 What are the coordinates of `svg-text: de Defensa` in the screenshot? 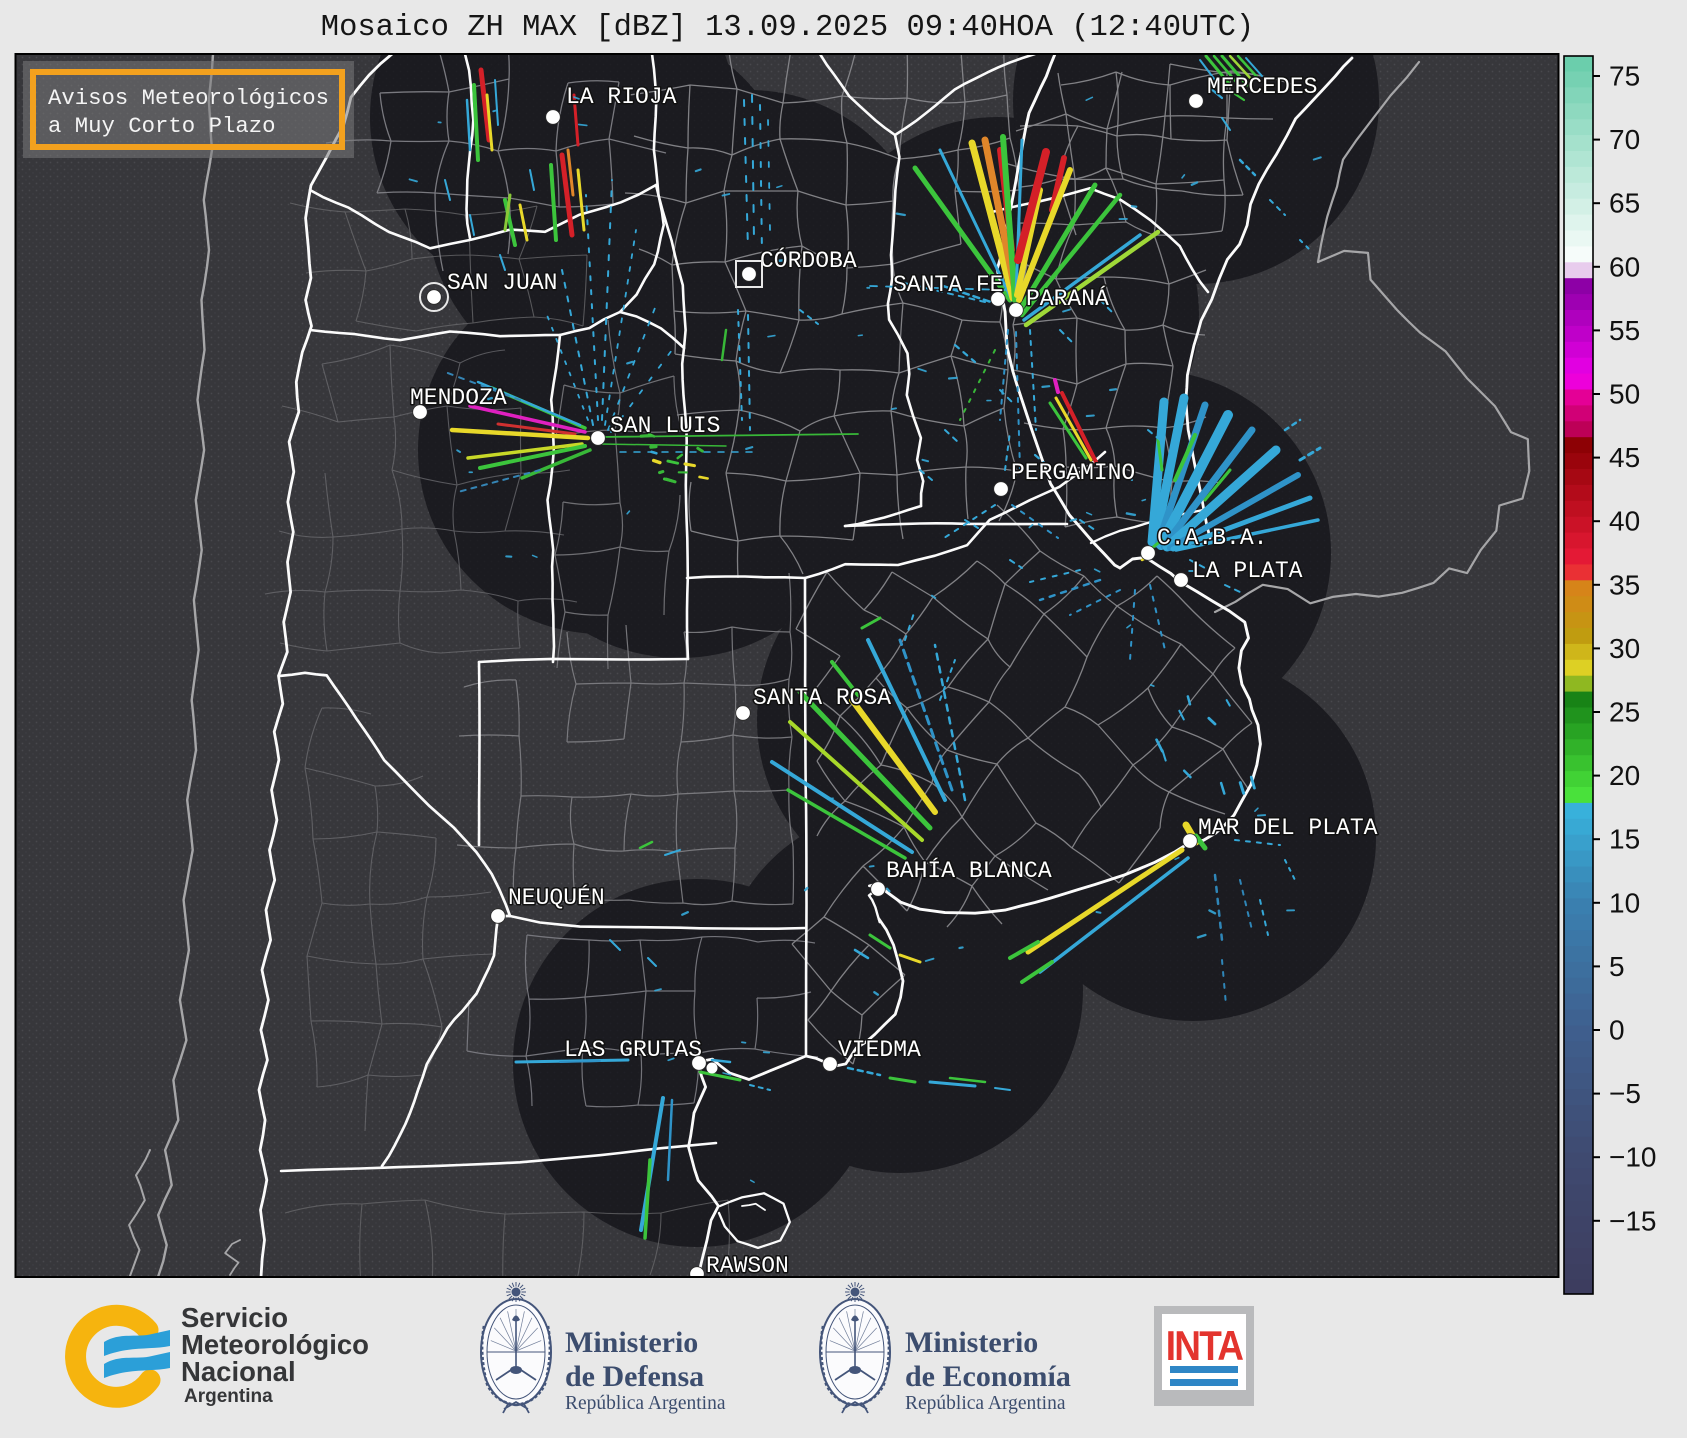 It's located at (634, 1376).